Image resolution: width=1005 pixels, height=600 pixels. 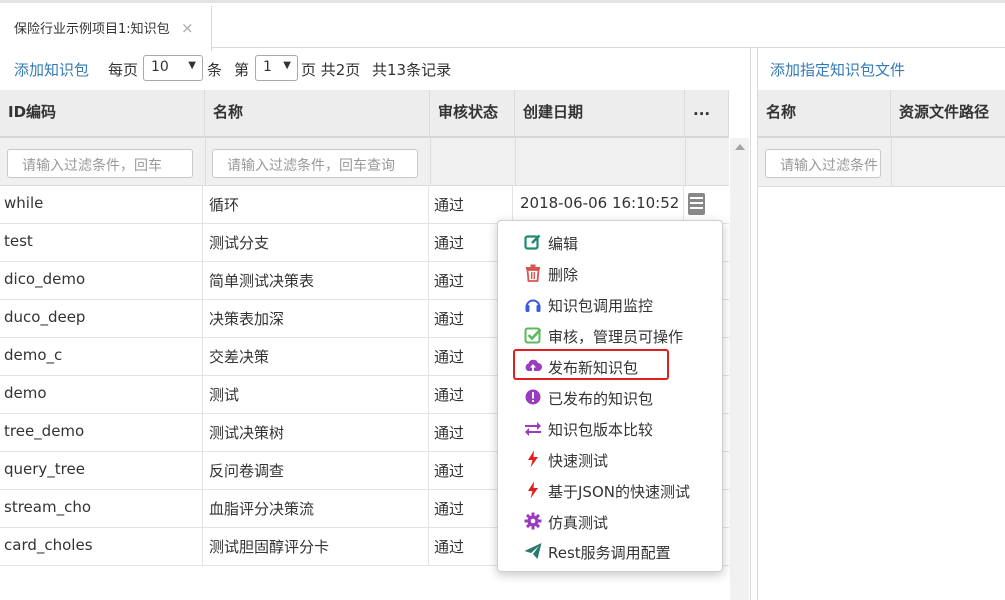 I want to click on column-header-status: 审核状态, so click(x=472, y=114).